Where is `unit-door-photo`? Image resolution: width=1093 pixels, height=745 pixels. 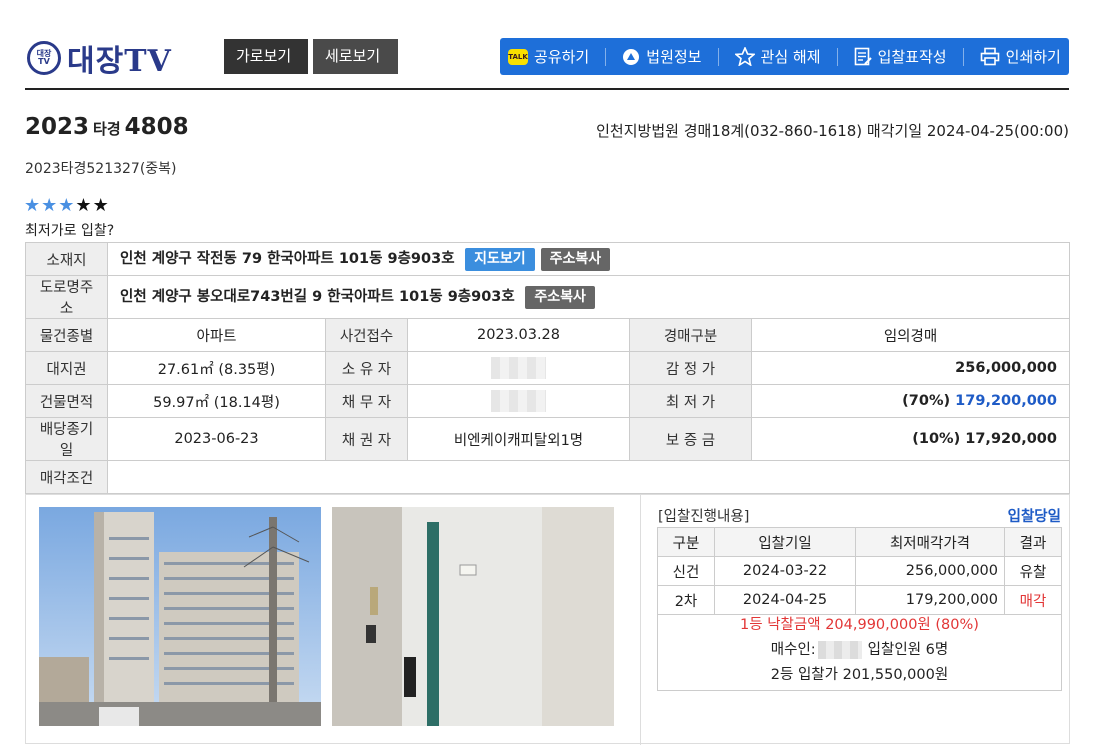 unit-door-photo is located at coordinates (473, 616).